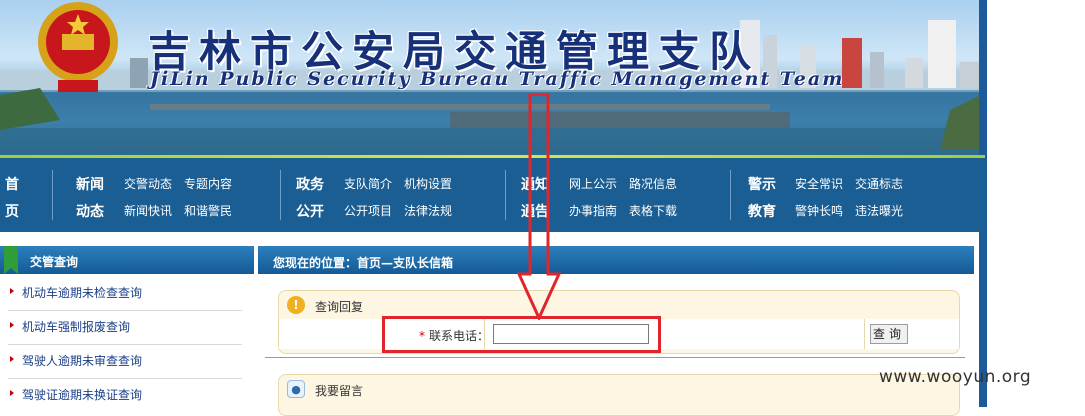 Image resolution: width=1085 pixels, height=416 pixels. What do you see at coordinates (428, 210) in the screenshot?
I see `nav-link-laws: 法律法规` at bounding box center [428, 210].